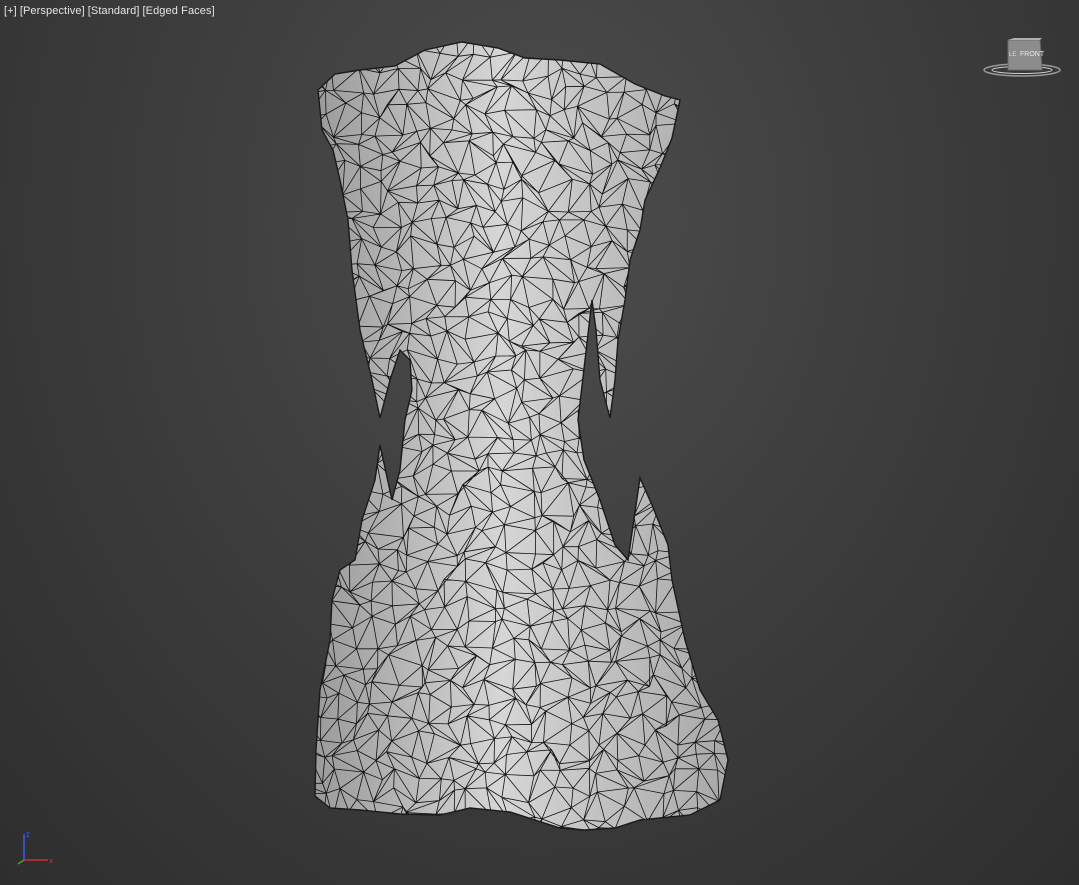 The height and width of the screenshot is (885, 1079). Describe the element at coordinates (1012, 55) in the screenshot. I see `viewcube-left-label: LE` at that location.